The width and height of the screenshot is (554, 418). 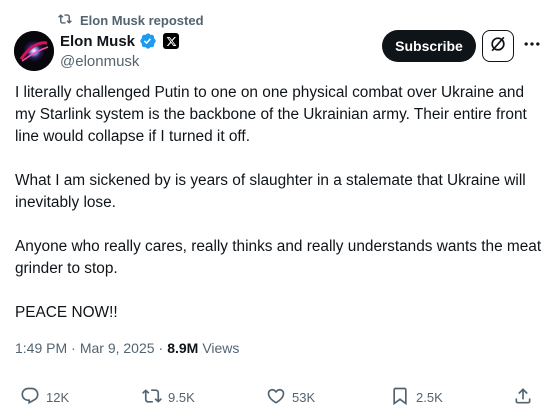 I want to click on repost-label: Elon Musk reposted, so click(x=142, y=20).